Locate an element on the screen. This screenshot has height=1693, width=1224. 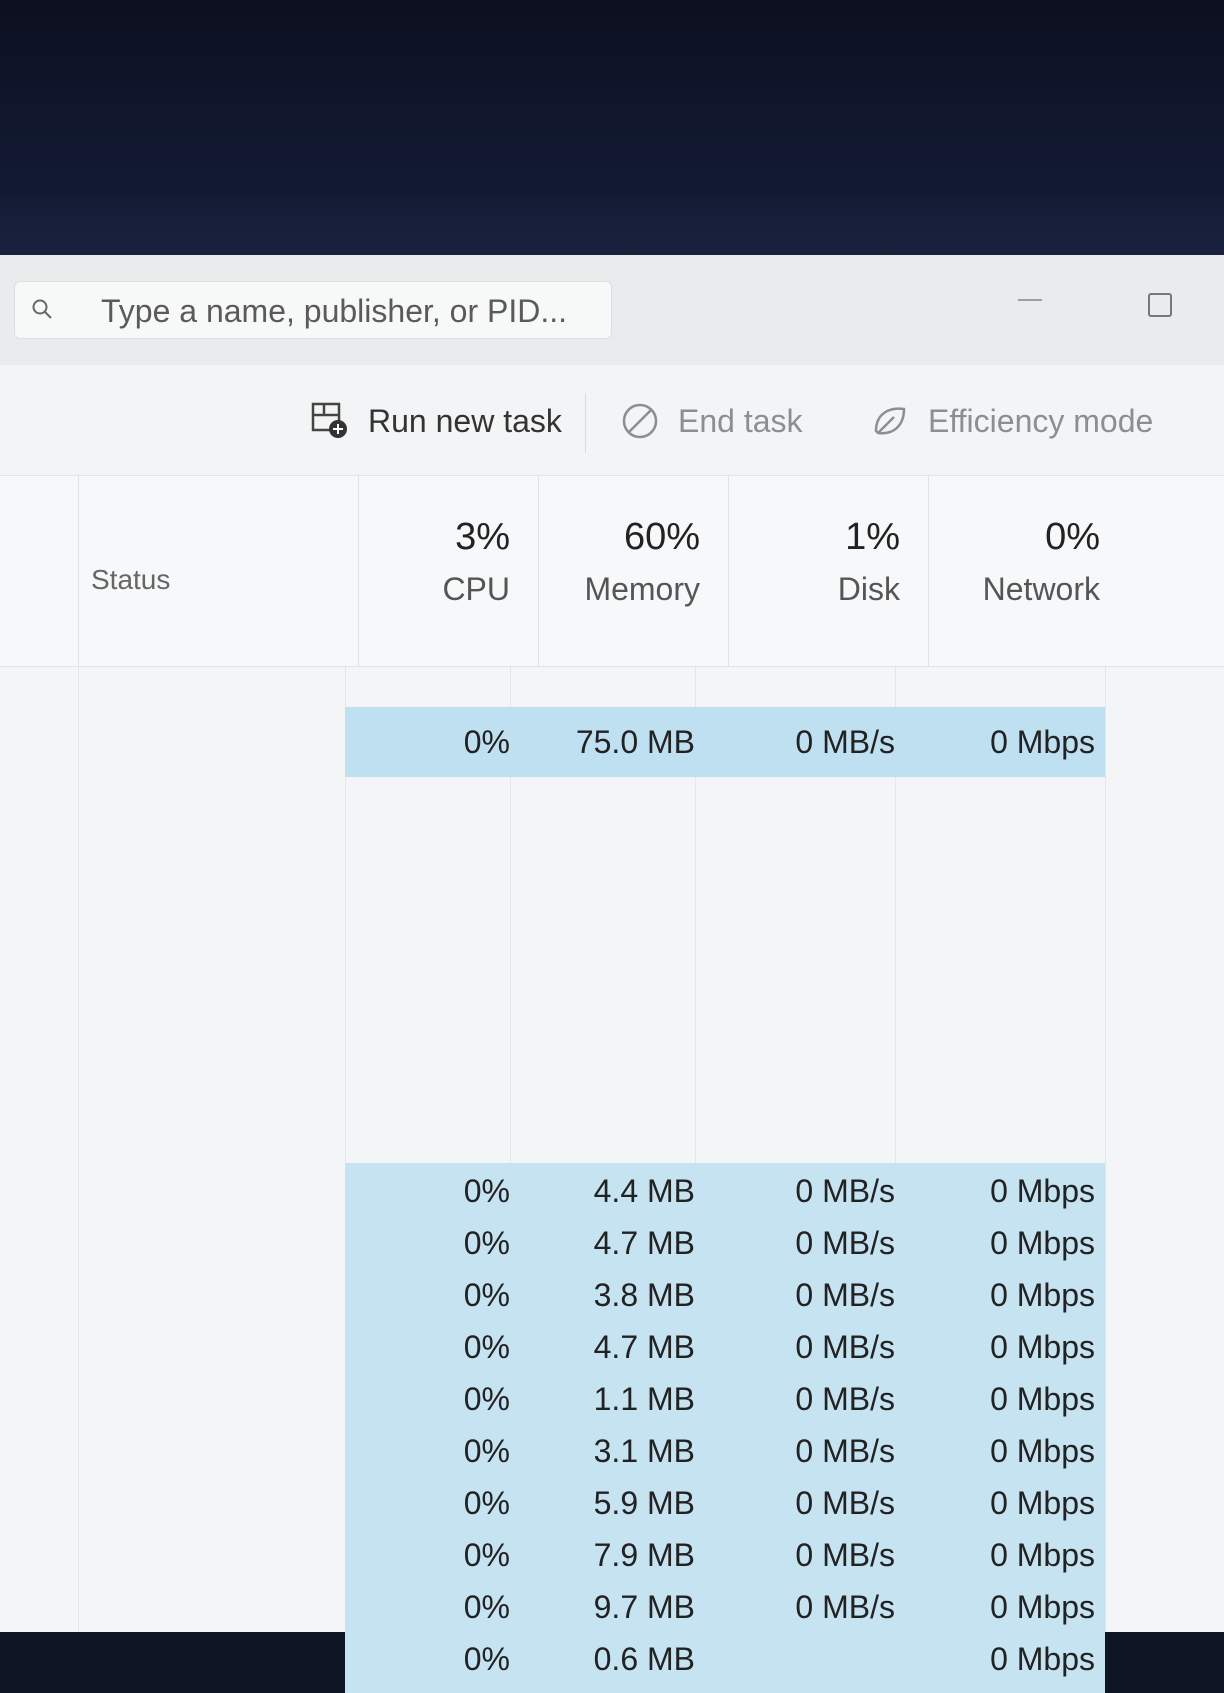
memory-cell: 9.7 MB is located at coordinates (644, 1607).